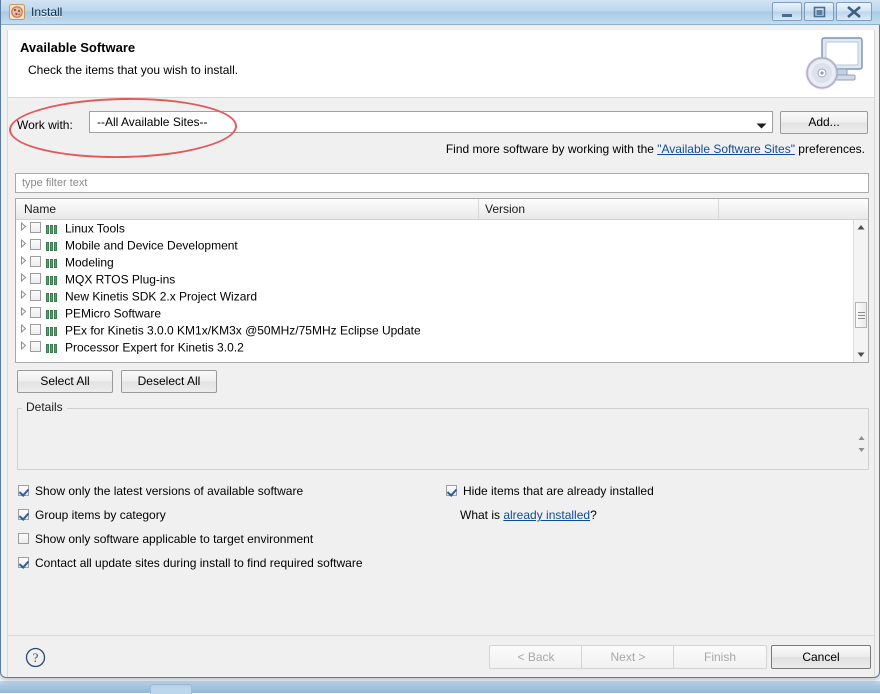  What do you see at coordinates (435, 296) in the screenshot?
I see `table-row: New Kinetis SDK 2.x Project Wizard` at bounding box center [435, 296].